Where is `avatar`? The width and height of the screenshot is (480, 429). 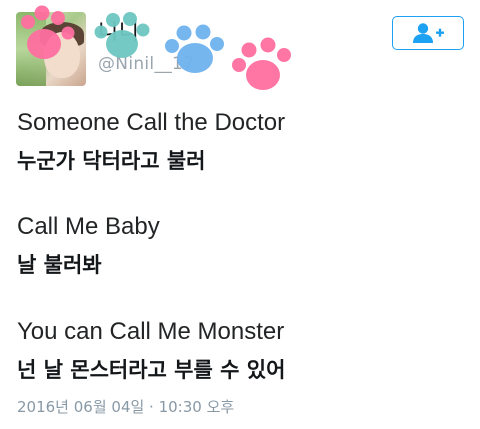 avatar is located at coordinates (51, 49).